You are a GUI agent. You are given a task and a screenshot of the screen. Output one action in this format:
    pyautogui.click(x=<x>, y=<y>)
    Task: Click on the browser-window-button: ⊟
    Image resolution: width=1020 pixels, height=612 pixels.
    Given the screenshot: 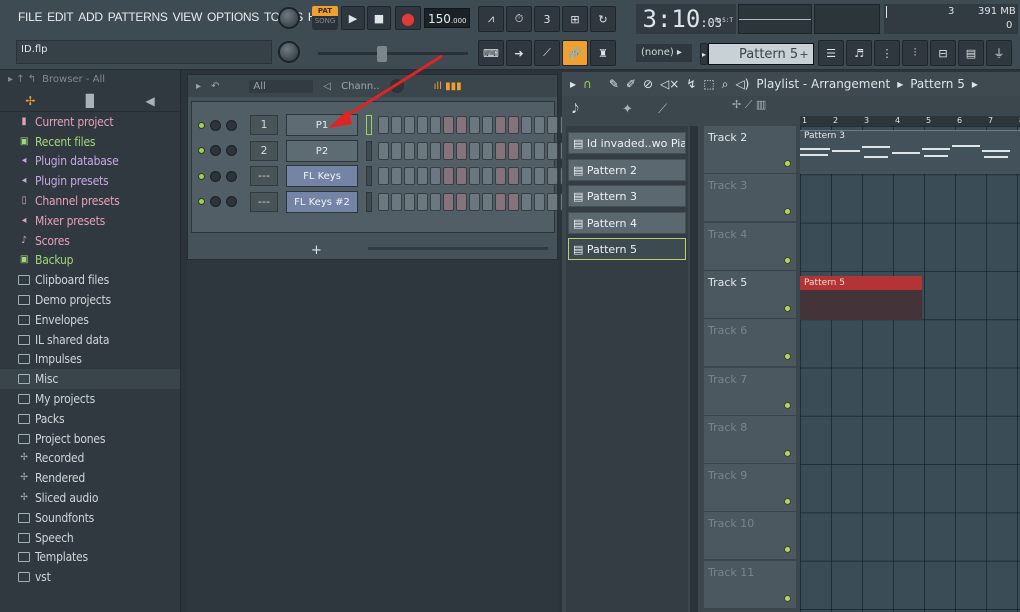 What is the action you would take?
    pyautogui.click(x=943, y=53)
    